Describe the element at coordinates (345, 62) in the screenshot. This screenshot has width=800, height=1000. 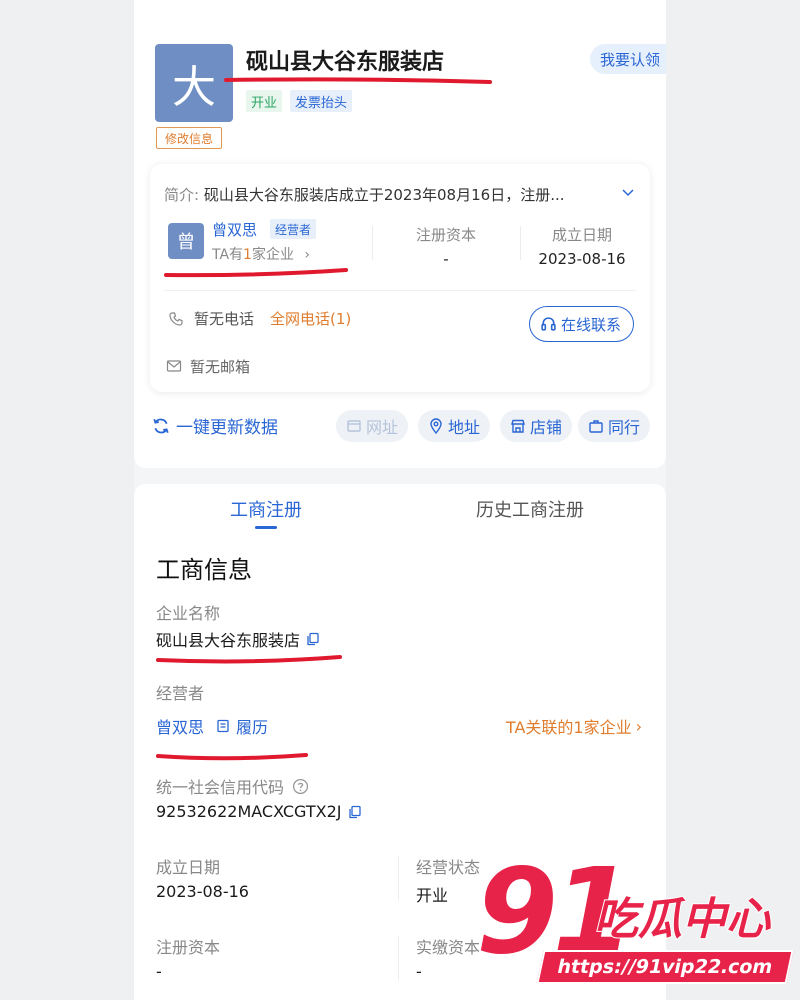
I see `company-title: 砚山县大谷东服装店` at that location.